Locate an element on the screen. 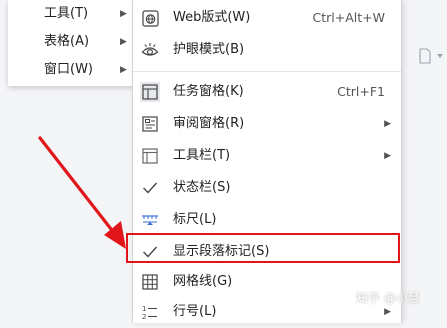  annotation-arrow-icon is located at coordinates (82, 192).